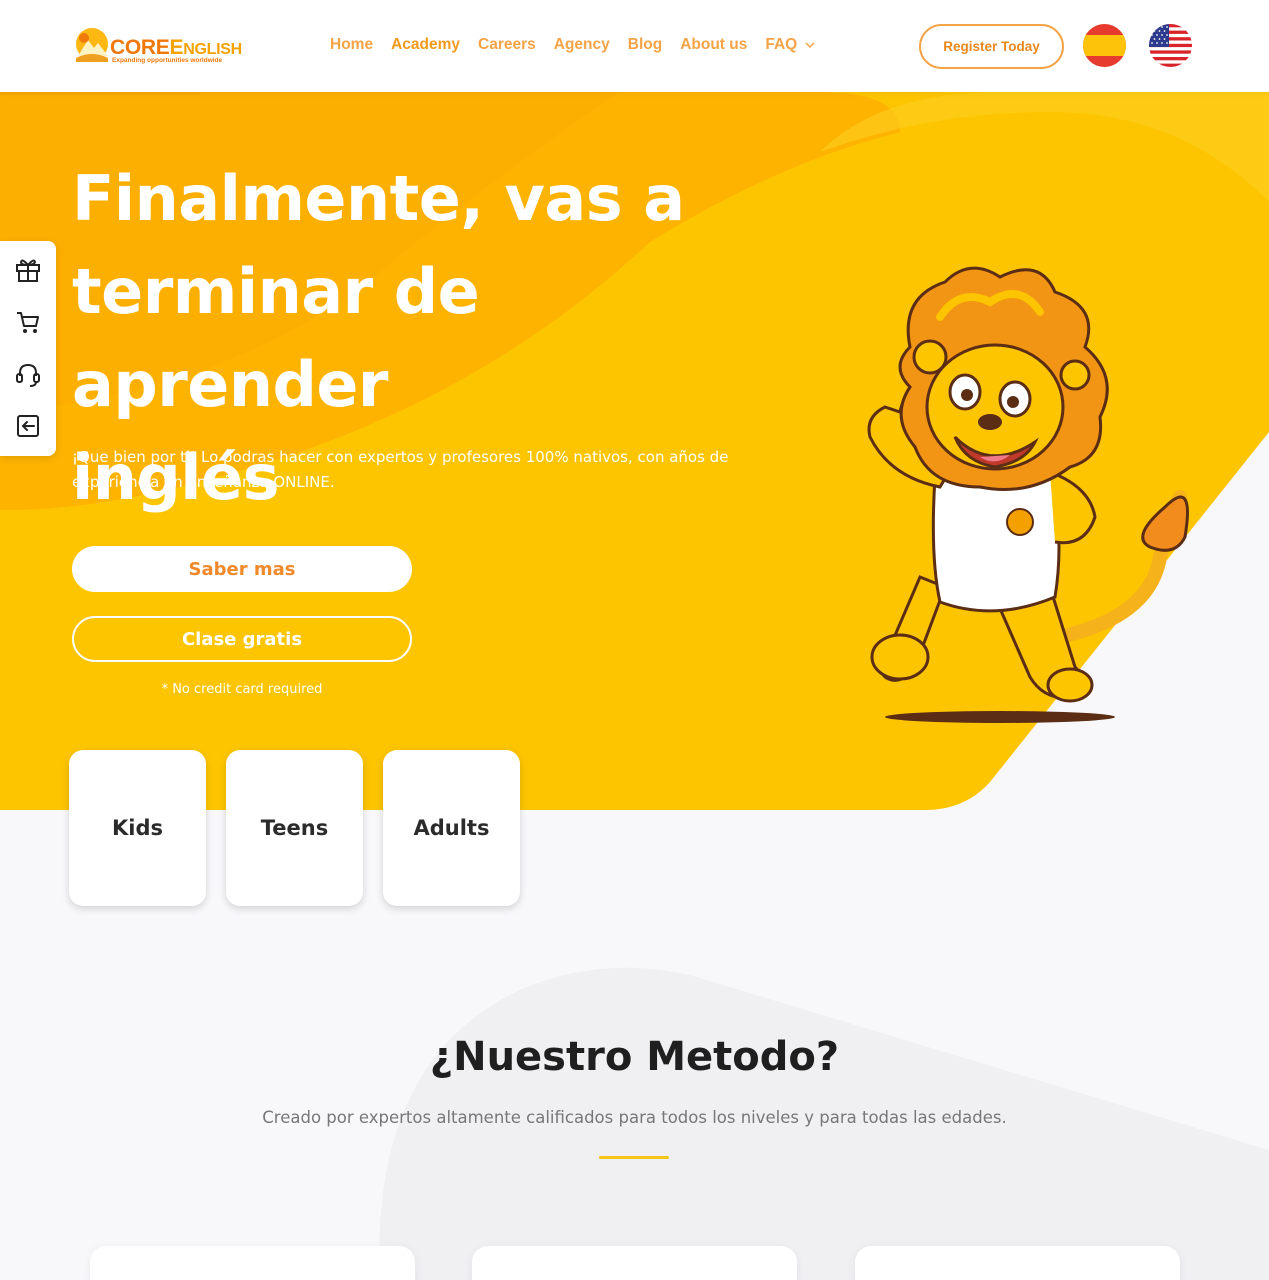  I want to click on no-credit-card-note: * No credit card required, so click(242, 689).